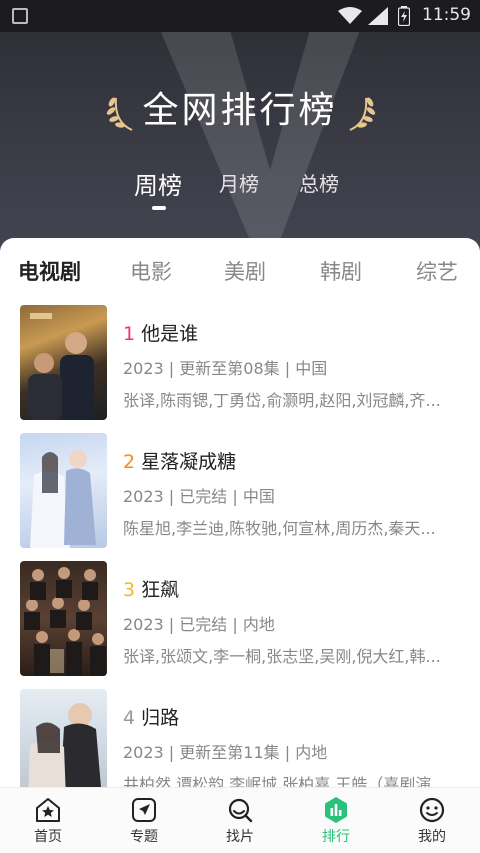 The image size is (480, 853). I want to click on laurel-right-icon, so click(362, 114).